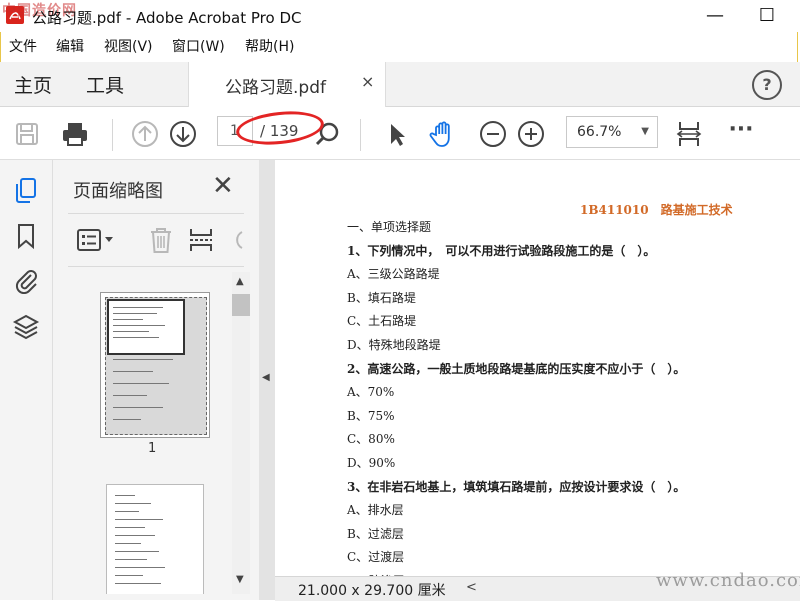 The width and height of the screenshot is (800, 601). Describe the element at coordinates (767, 85) in the screenshot. I see `help-icon: ?` at that location.